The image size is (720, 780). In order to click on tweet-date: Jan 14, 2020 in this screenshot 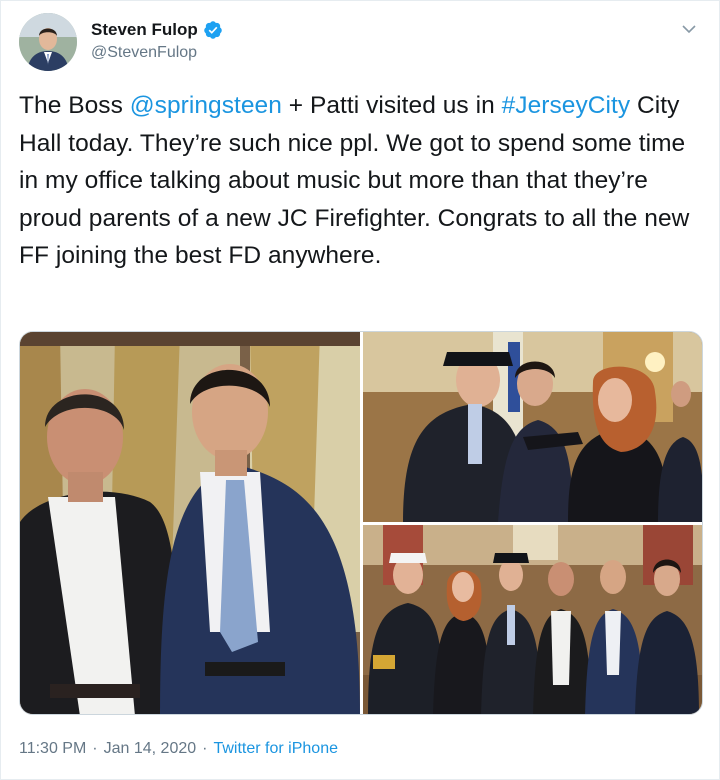, I will do `click(150, 749)`.